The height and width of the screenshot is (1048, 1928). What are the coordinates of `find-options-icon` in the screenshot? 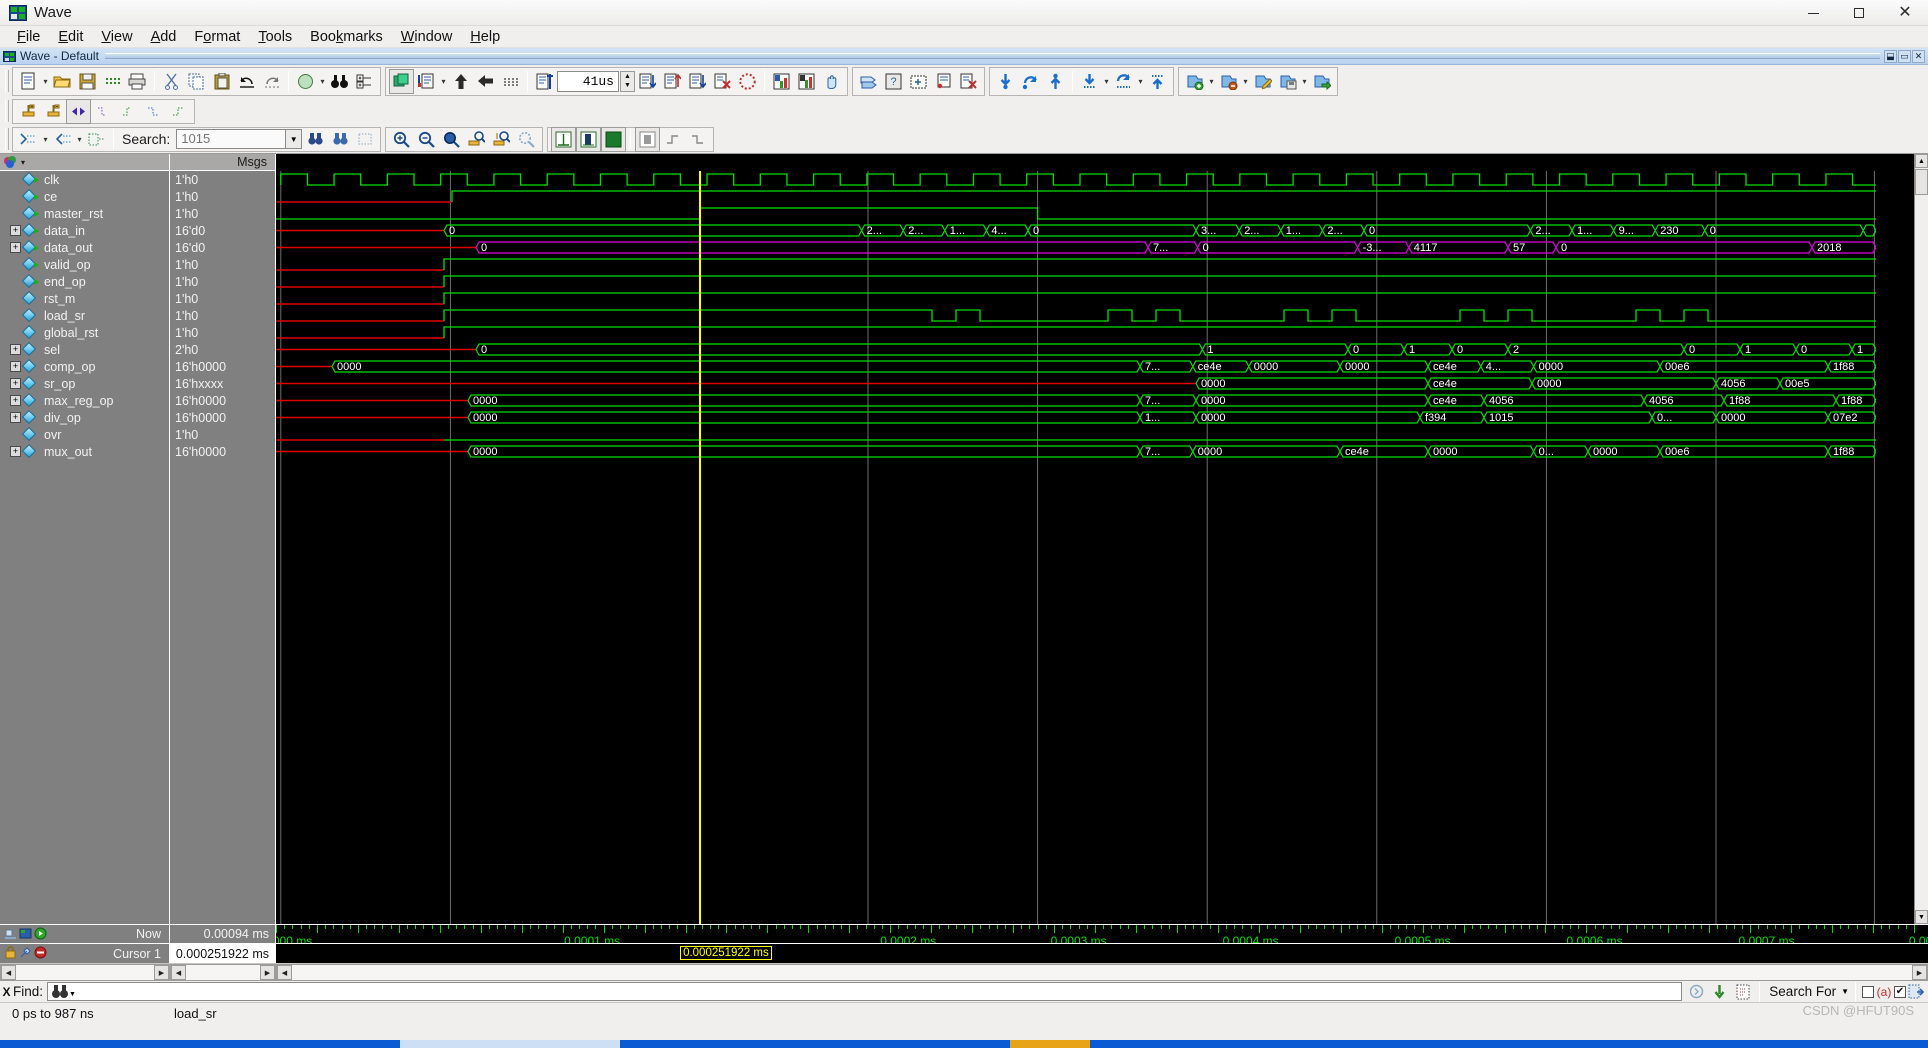 It's located at (1696, 991).